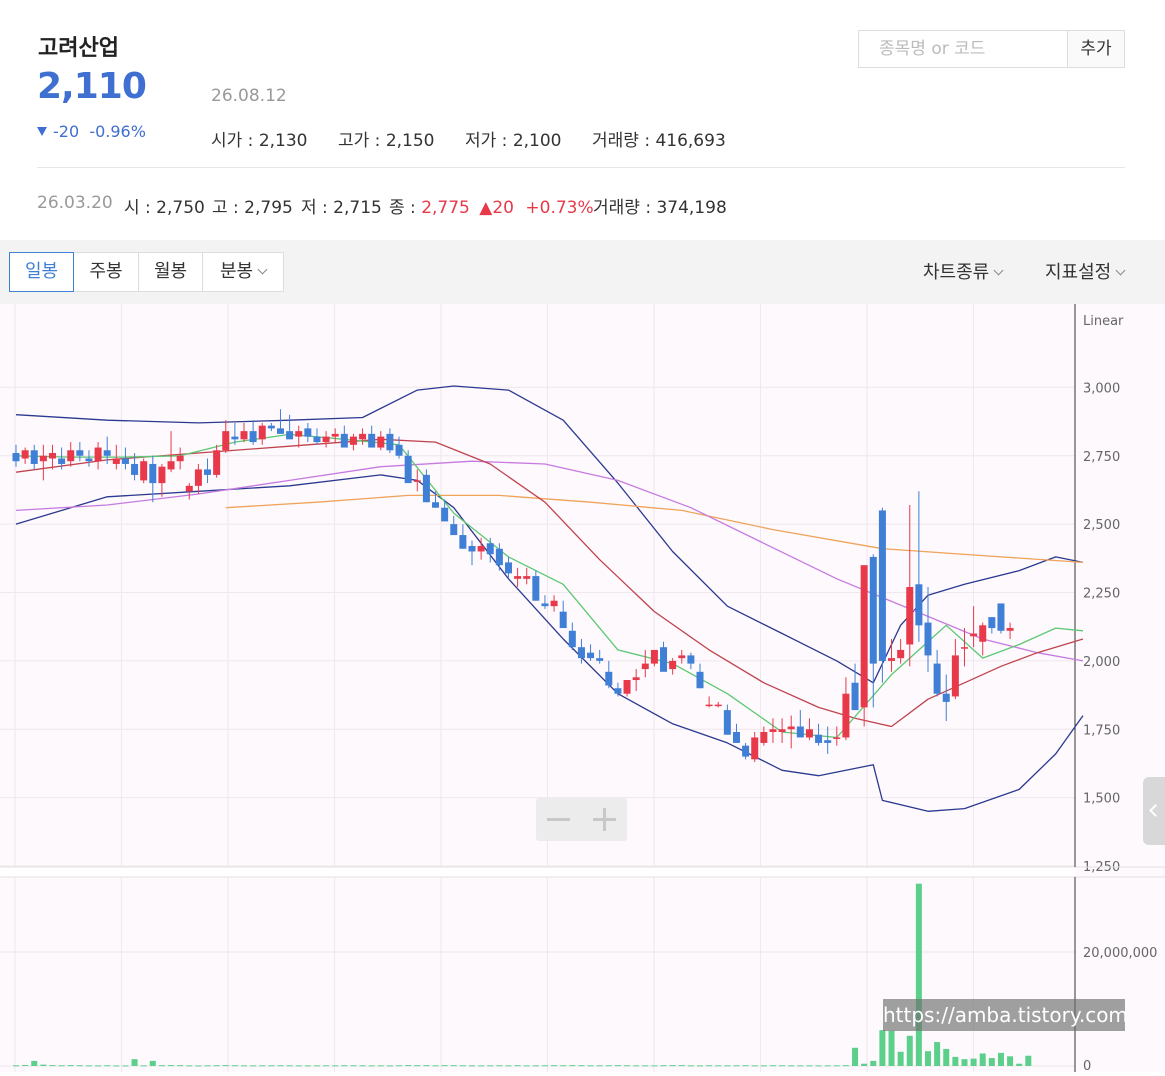 The height and width of the screenshot is (1076, 1165). Describe the element at coordinates (243, 272) in the screenshot. I see `tab-minute: 분봉` at that location.